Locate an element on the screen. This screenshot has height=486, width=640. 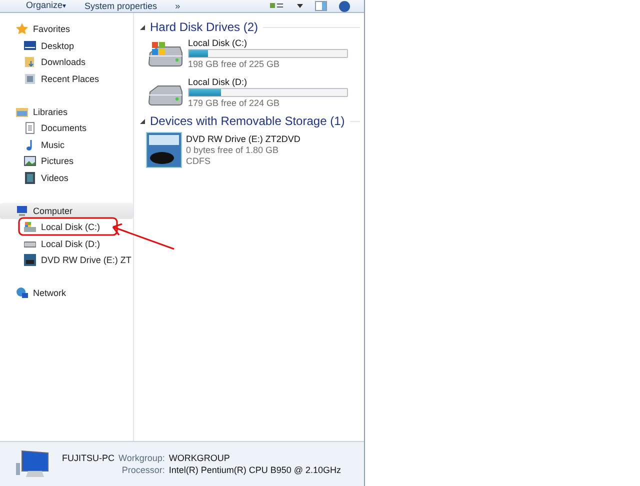
drive-name: Local Disk (D:) is located at coordinates (218, 82).